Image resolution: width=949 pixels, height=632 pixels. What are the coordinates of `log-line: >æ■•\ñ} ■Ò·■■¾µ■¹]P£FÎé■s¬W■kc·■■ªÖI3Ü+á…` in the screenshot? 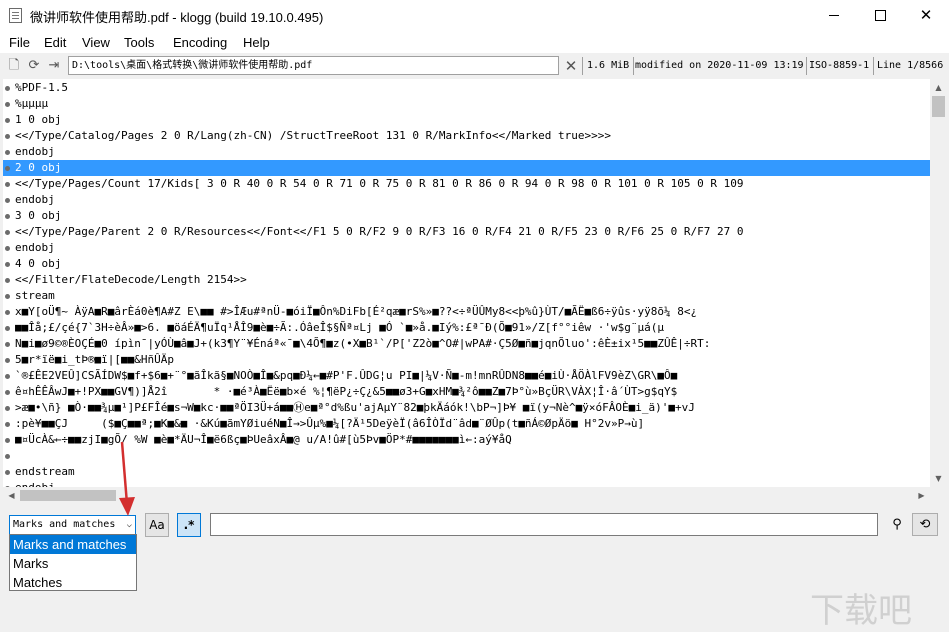 It's located at (466, 408).